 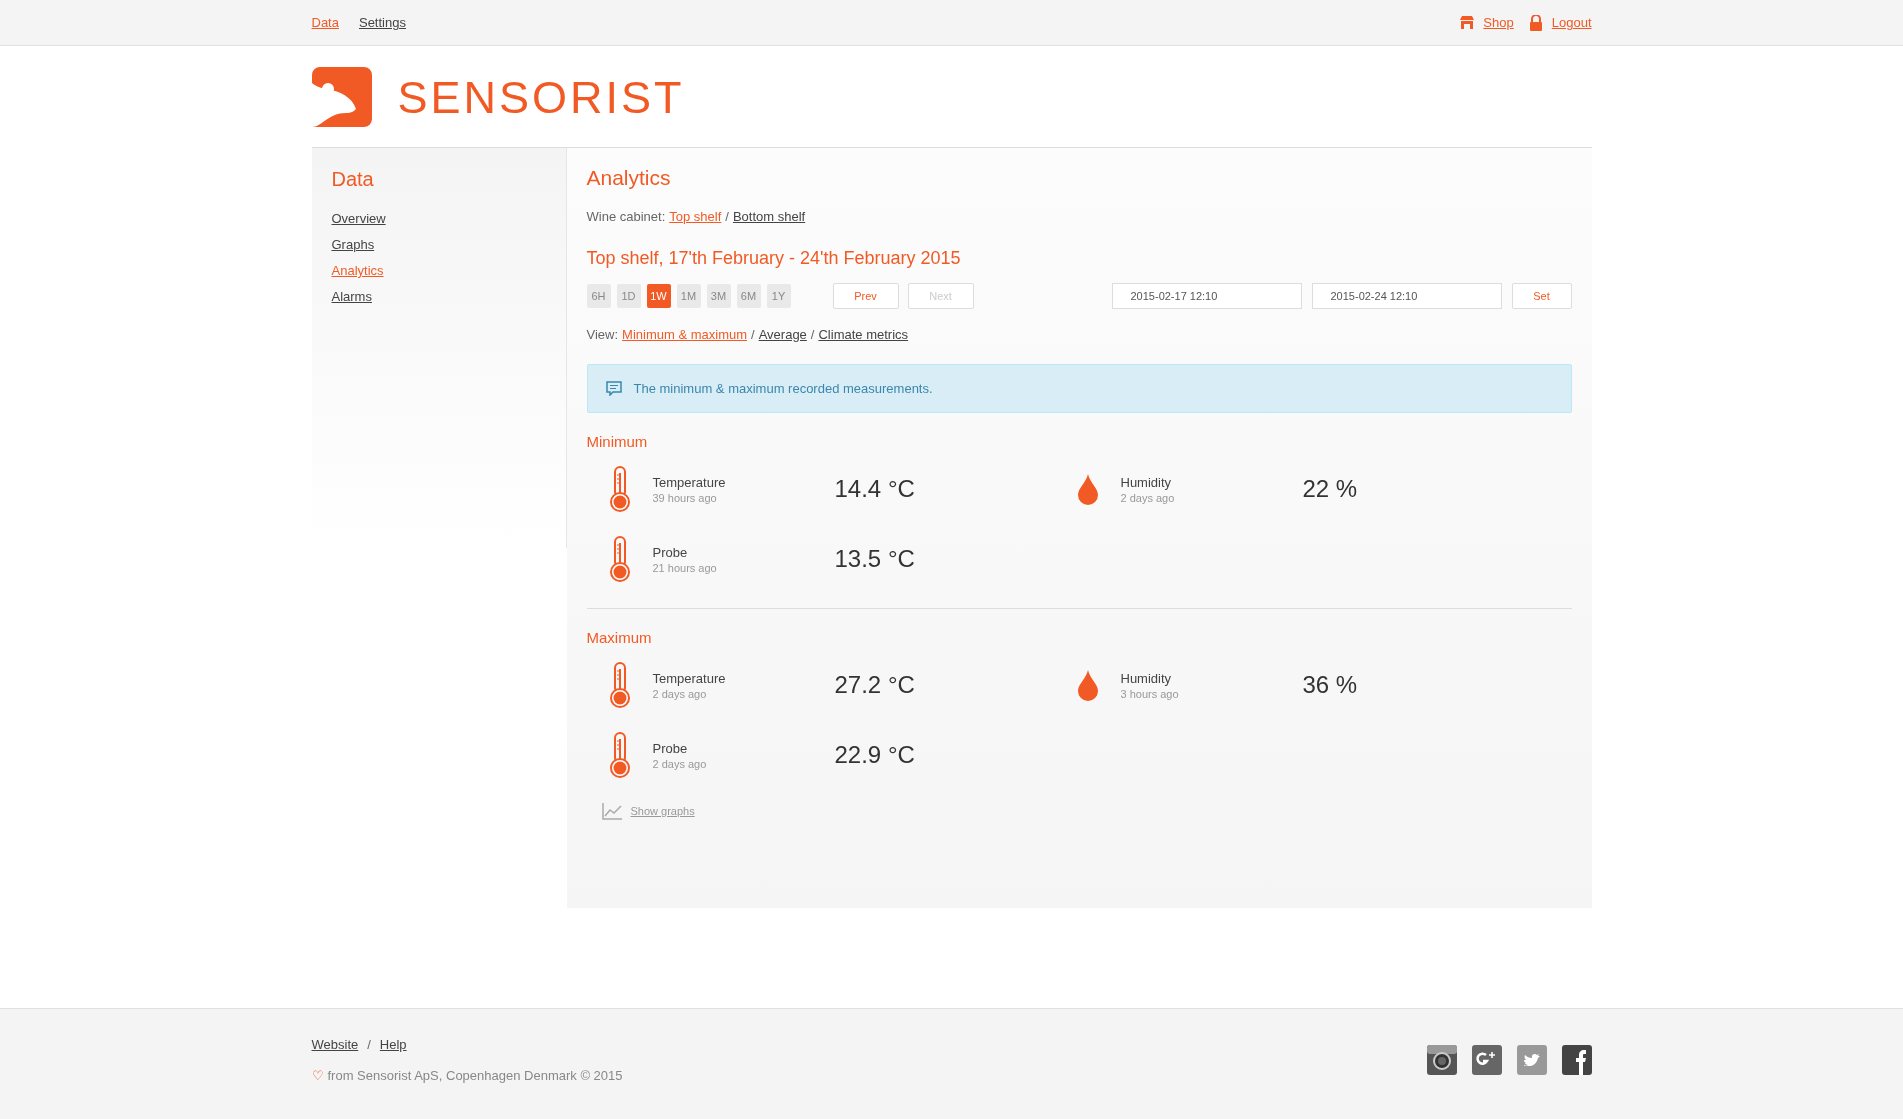 I want to click on section-title: Minimum, so click(x=617, y=441).